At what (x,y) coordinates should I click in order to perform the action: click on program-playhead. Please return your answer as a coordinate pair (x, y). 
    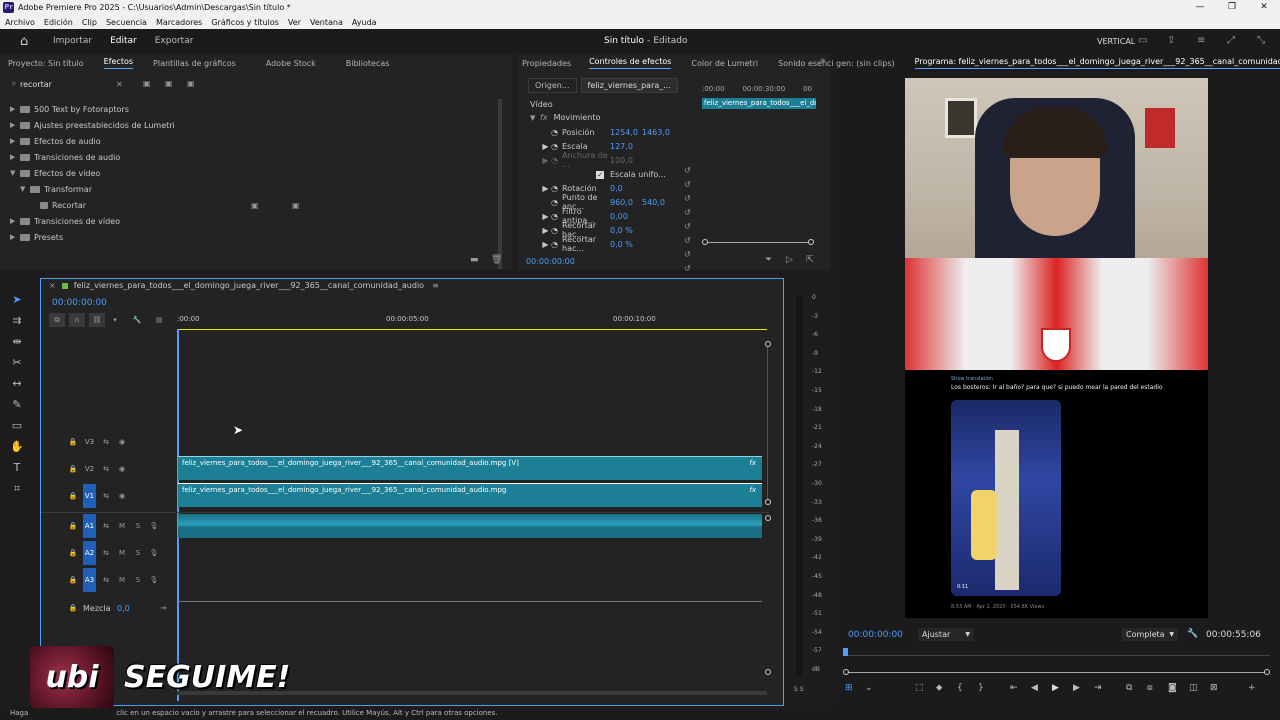
    Looking at the image, I should click on (845, 652).